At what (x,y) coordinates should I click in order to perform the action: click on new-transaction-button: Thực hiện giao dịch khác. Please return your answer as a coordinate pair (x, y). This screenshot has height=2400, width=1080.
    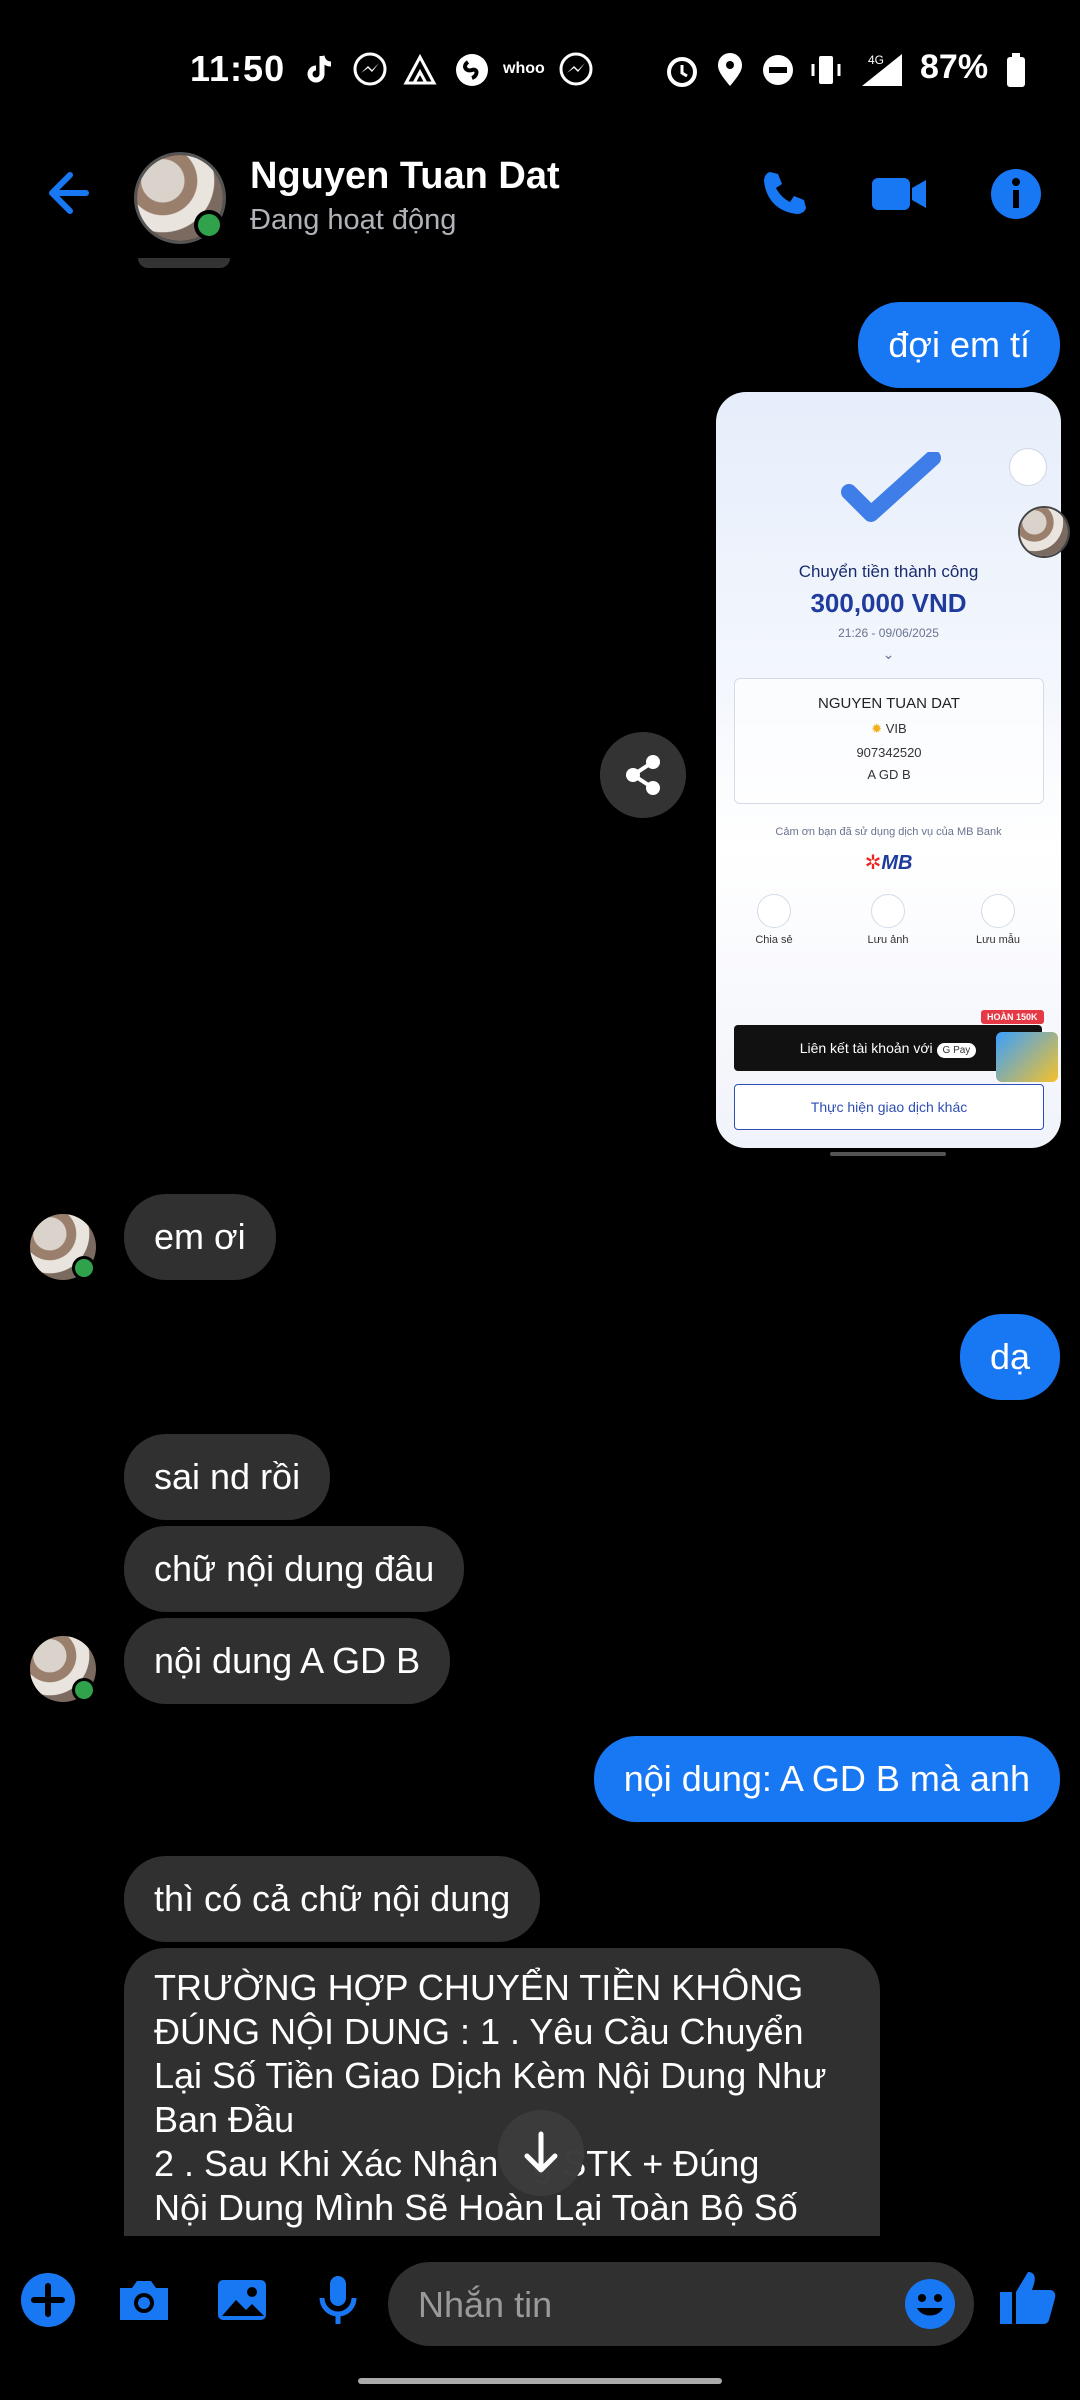
    Looking at the image, I should click on (889, 1107).